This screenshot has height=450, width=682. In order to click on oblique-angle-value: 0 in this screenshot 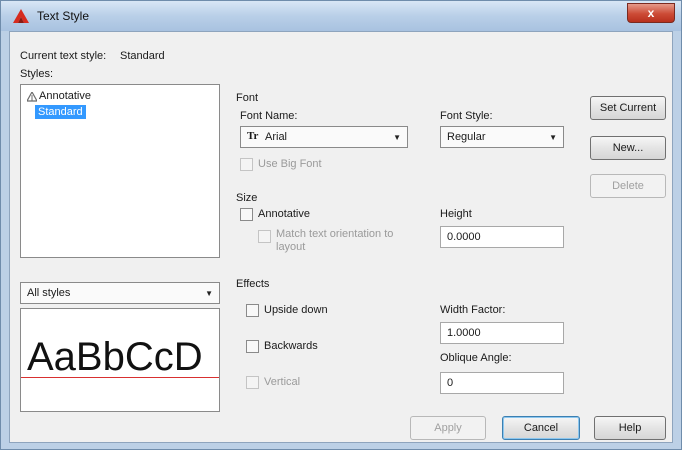, I will do `click(450, 383)`.